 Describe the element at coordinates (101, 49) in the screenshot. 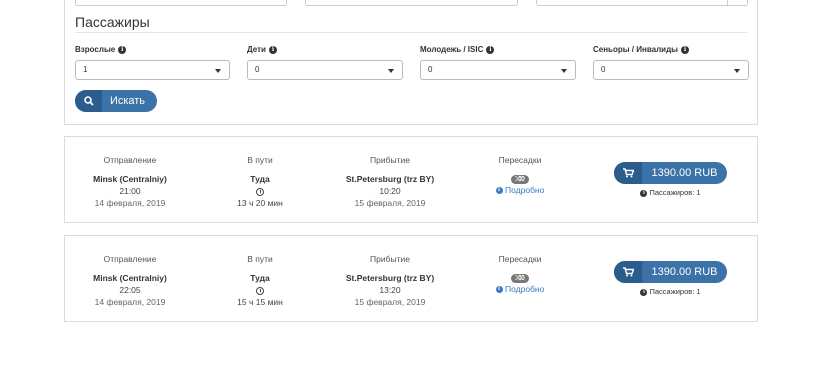

I see `adults-label: Взрослые i` at that location.